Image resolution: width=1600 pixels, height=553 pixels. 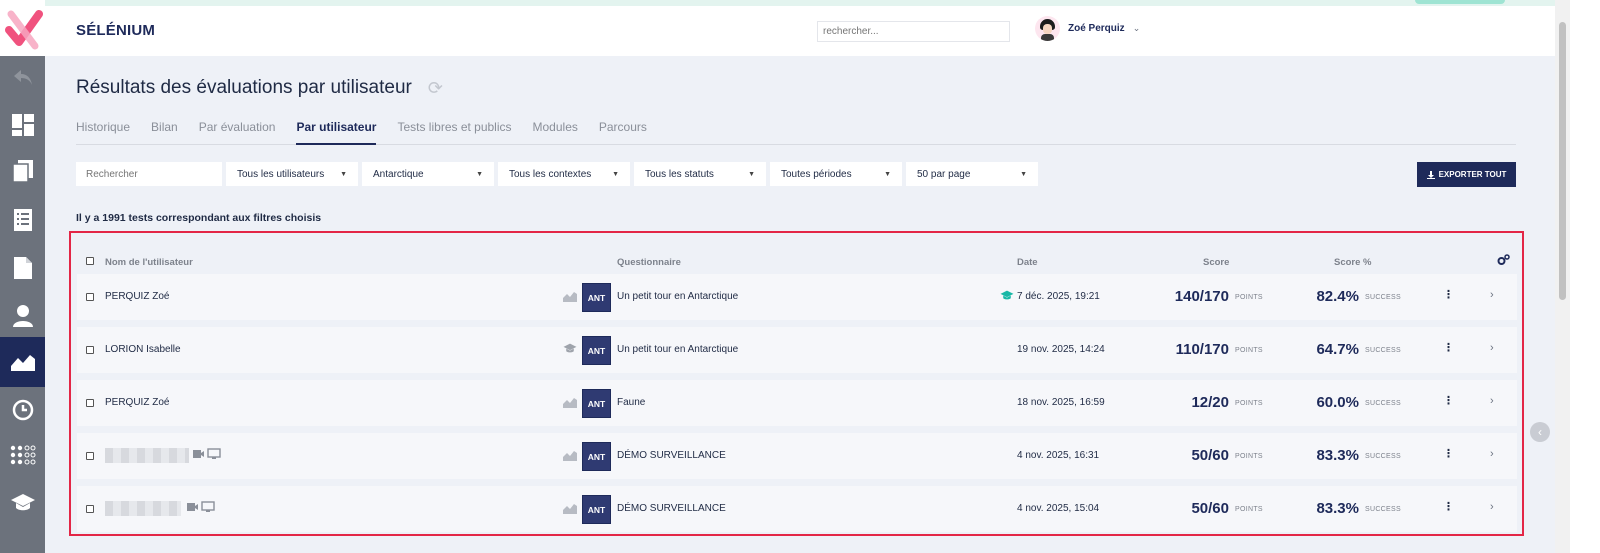 What do you see at coordinates (1027, 262) in the screenshot?
I see `header-date: Date` at bounding box center [1027, 262].